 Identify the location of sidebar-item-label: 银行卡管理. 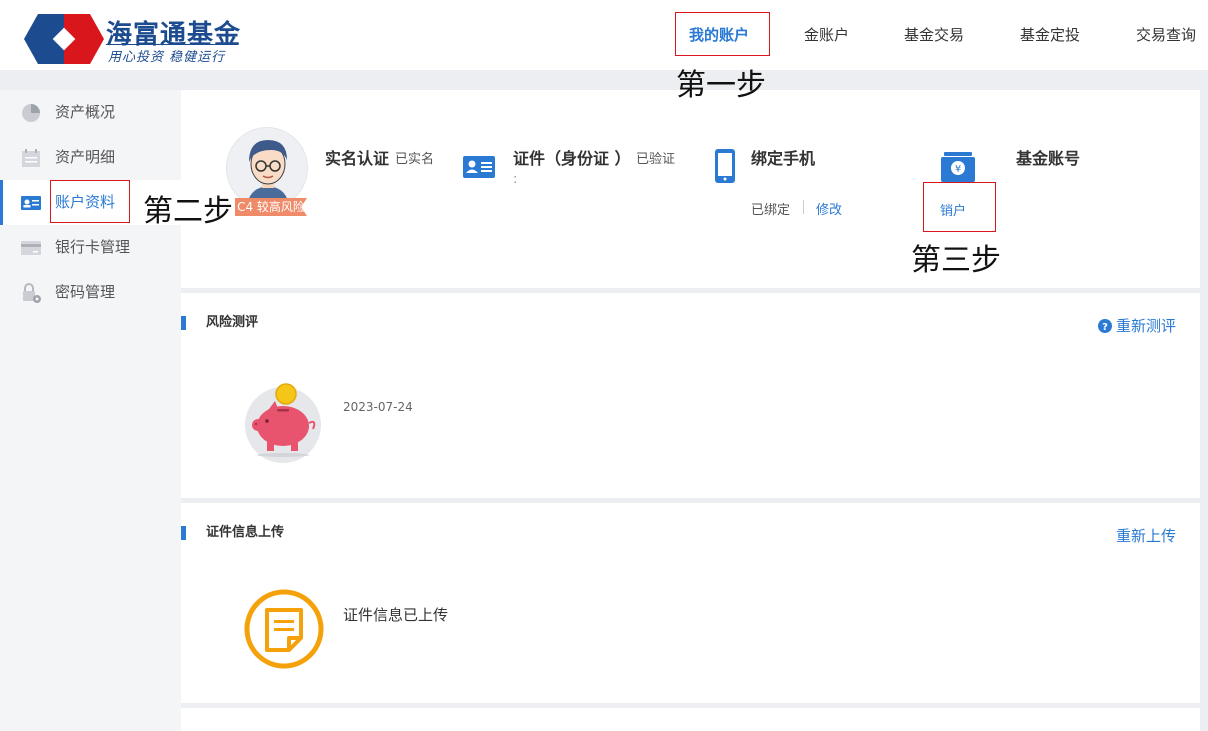
(93, 247).